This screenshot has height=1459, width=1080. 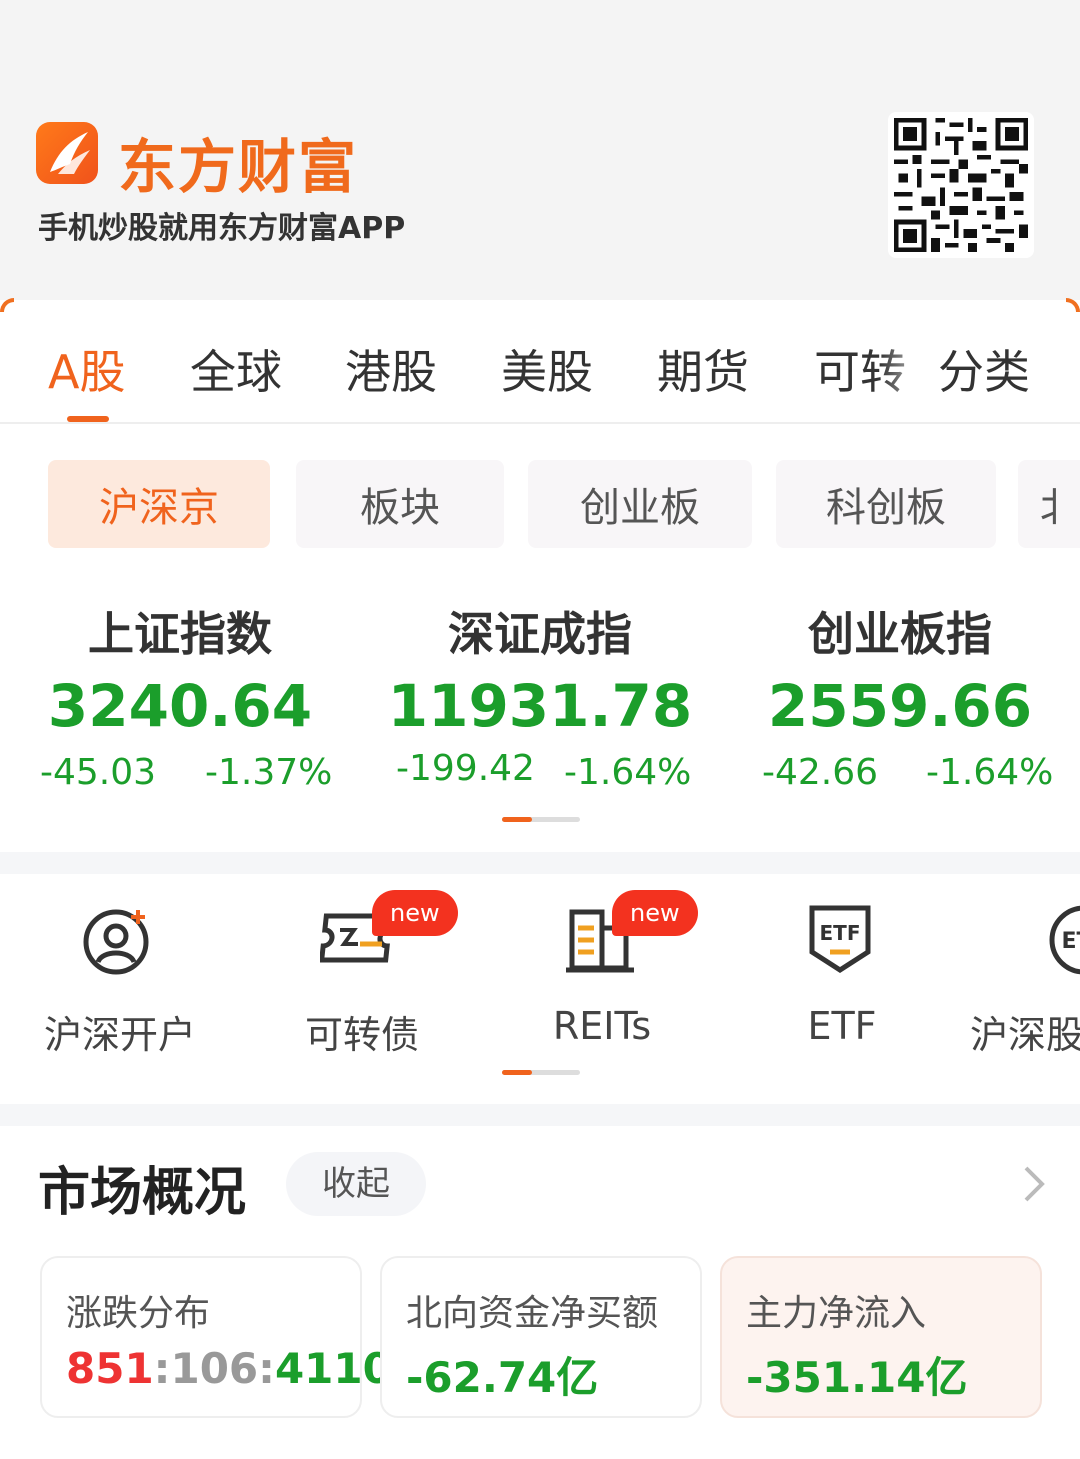 What do you see at coordinates (333, 1368) in the screenshot?
I see `decline-count: 4110` at bounding box center [333, 1368].